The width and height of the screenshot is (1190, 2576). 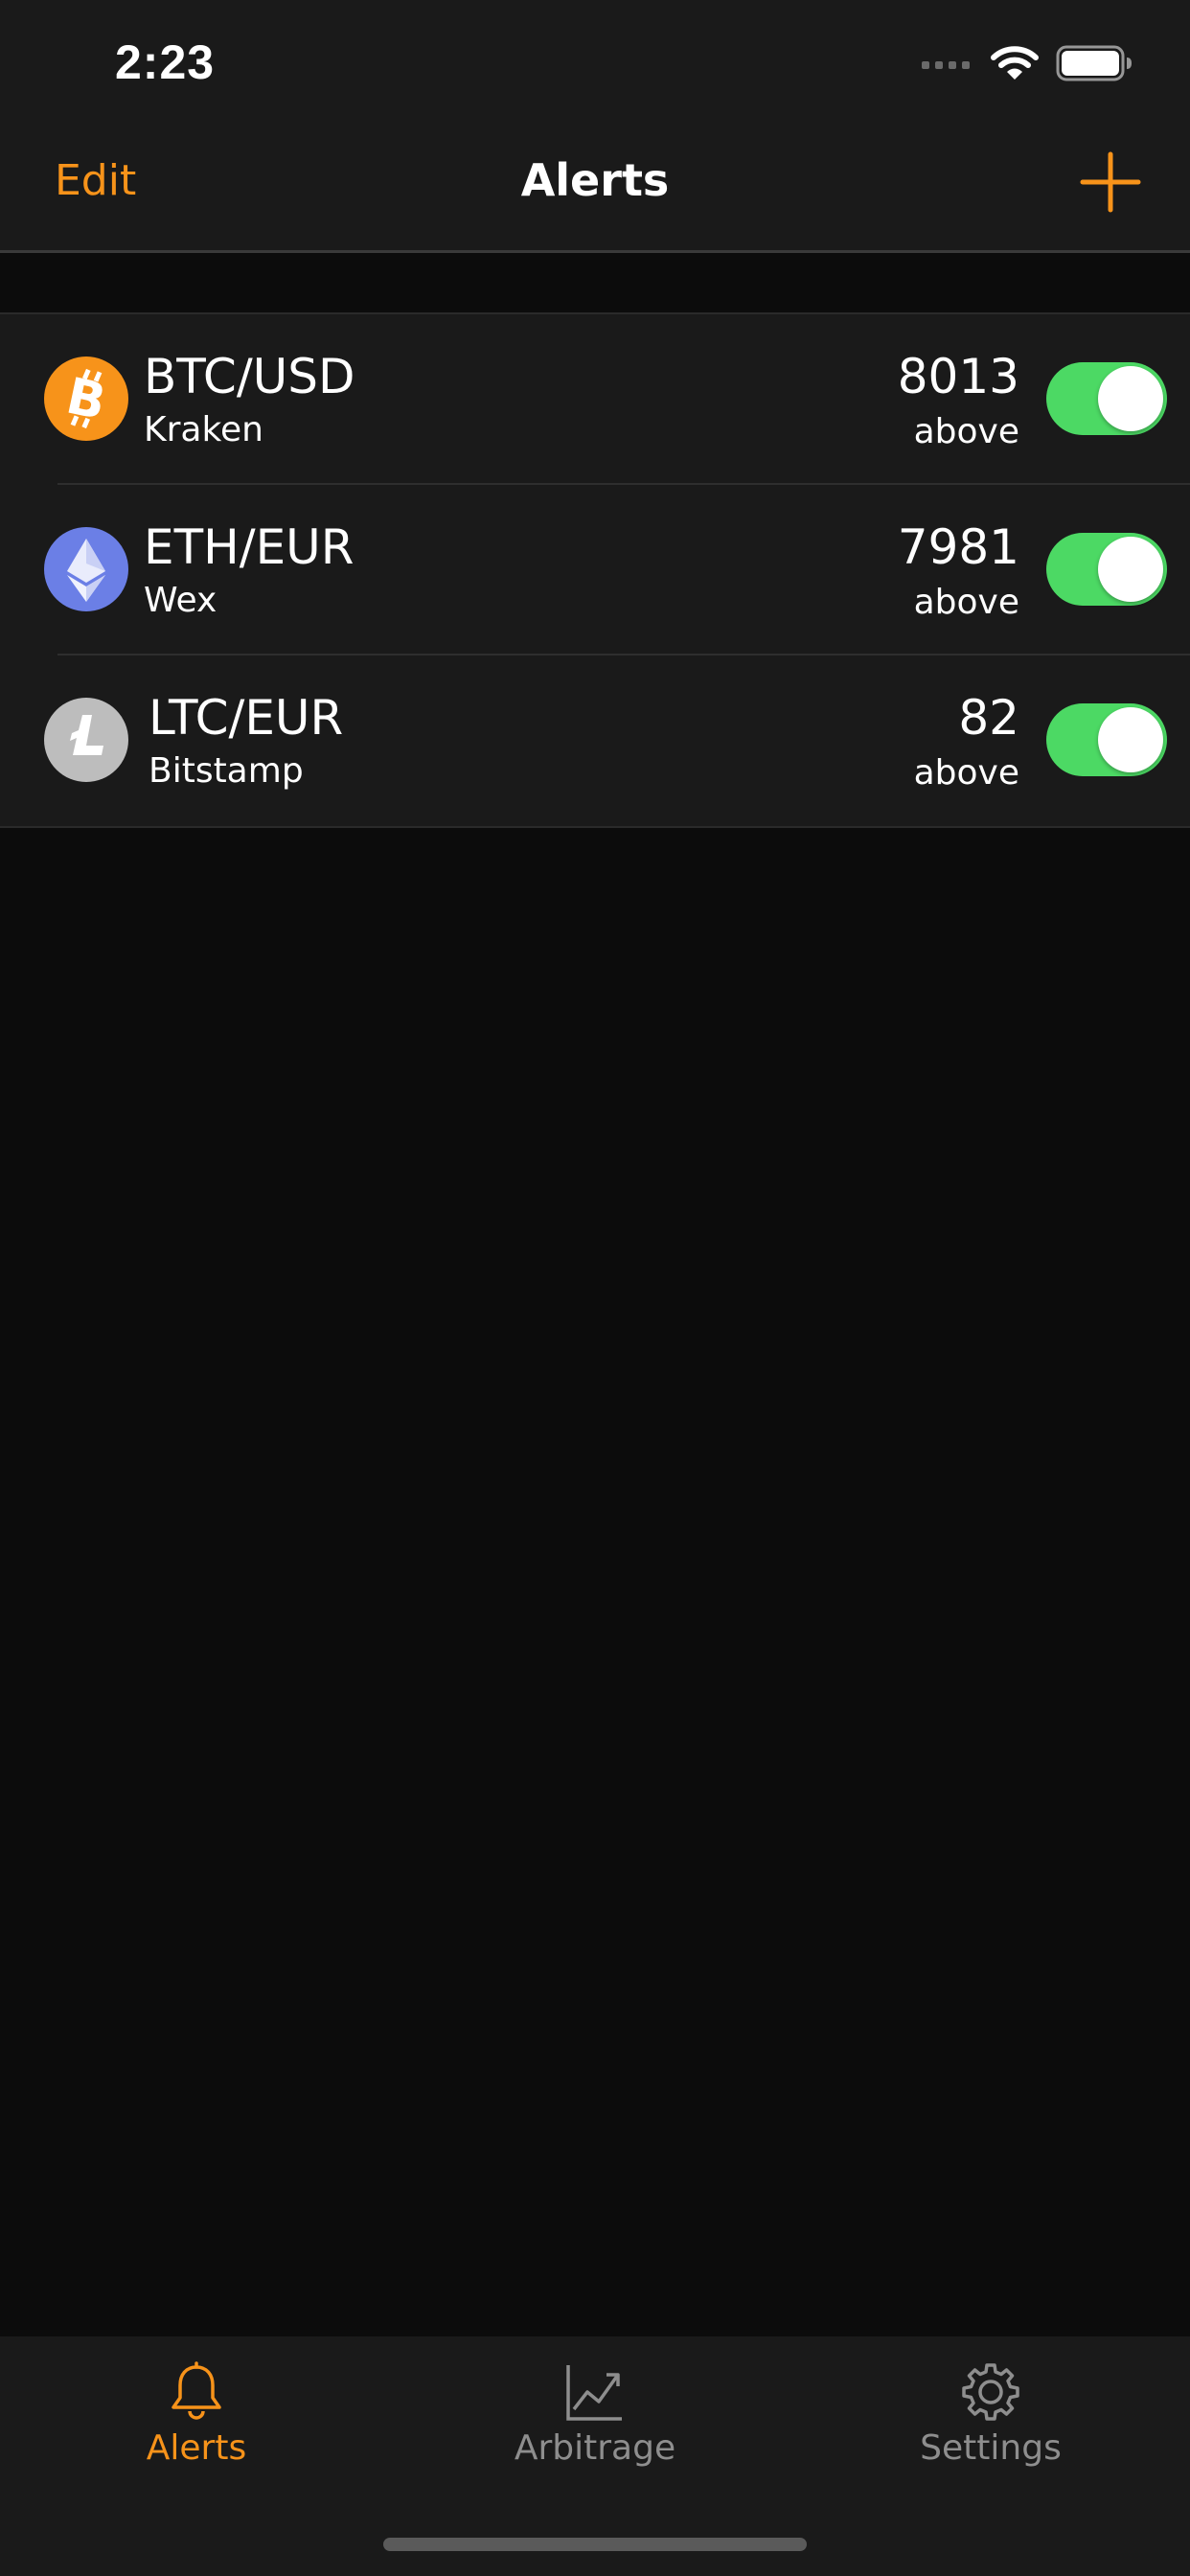 What do you see at coordinates (595, 2544) in the screenshot?
I see `home-indicator` at bounding box center [595, 2544].